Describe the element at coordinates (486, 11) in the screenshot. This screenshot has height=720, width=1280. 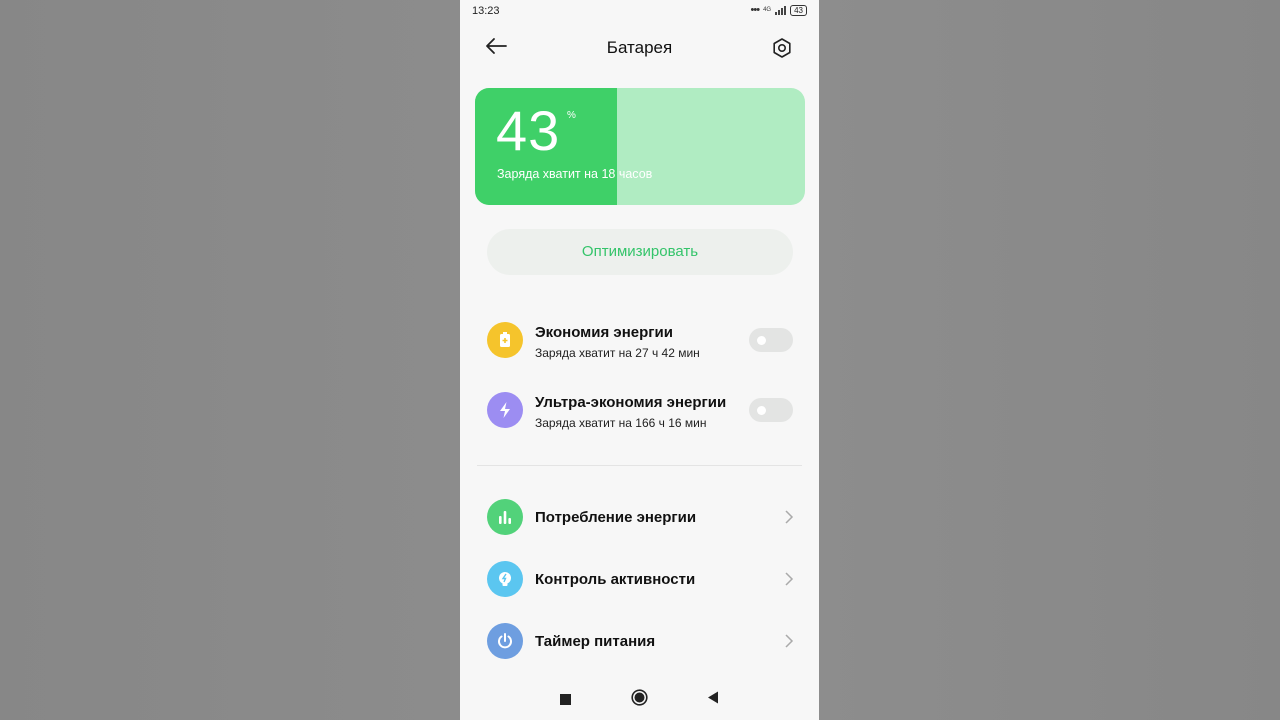
I see `status-time: 13:23` at that location.